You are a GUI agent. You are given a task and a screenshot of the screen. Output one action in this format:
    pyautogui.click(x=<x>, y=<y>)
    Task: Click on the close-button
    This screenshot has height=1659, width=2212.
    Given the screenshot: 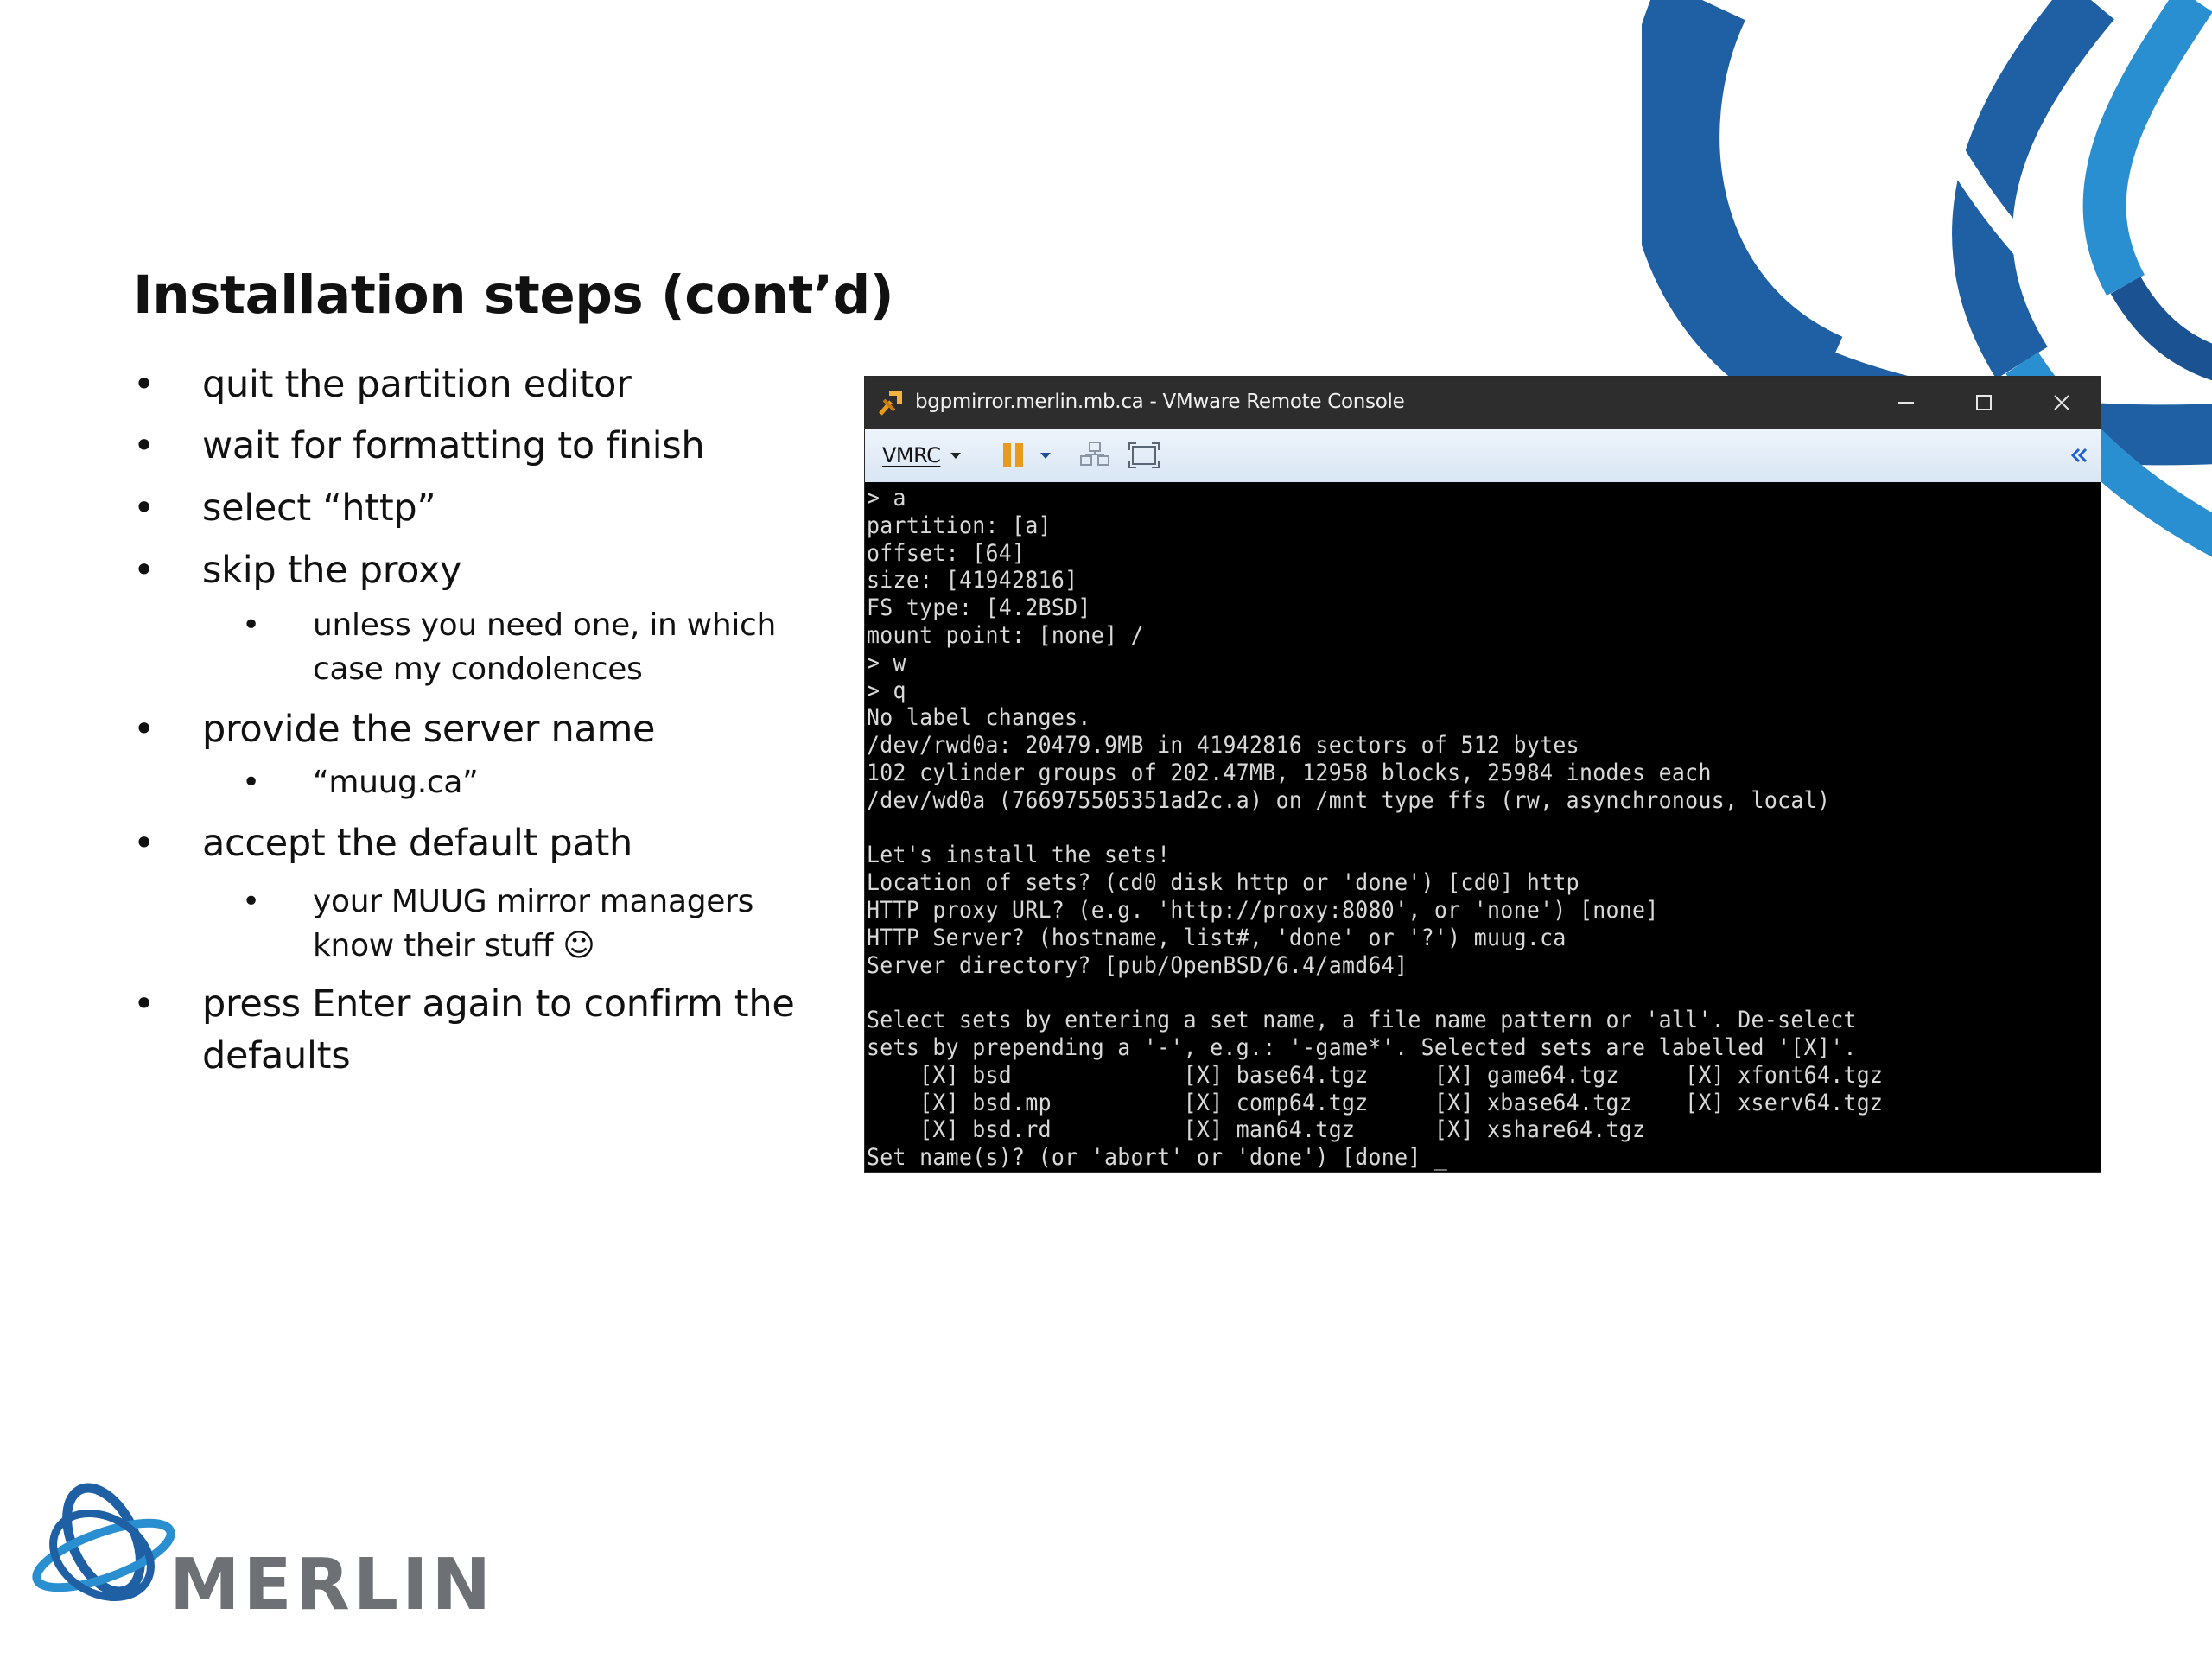 What is the action you would take?
    pyautogui.click(x=2062, y=403)
    